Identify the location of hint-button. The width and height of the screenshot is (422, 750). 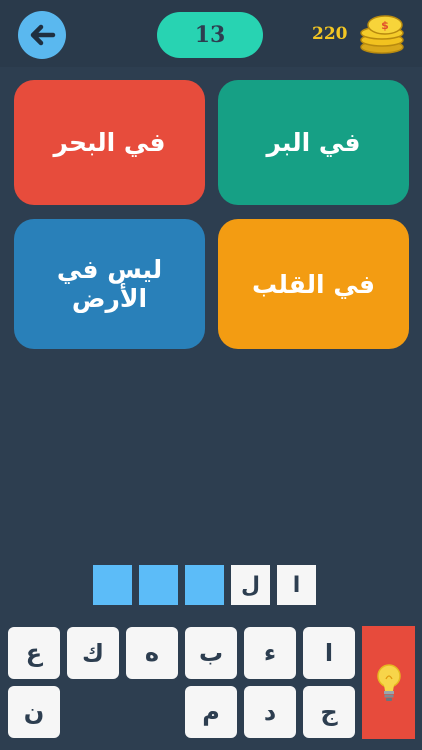
(388, 682).